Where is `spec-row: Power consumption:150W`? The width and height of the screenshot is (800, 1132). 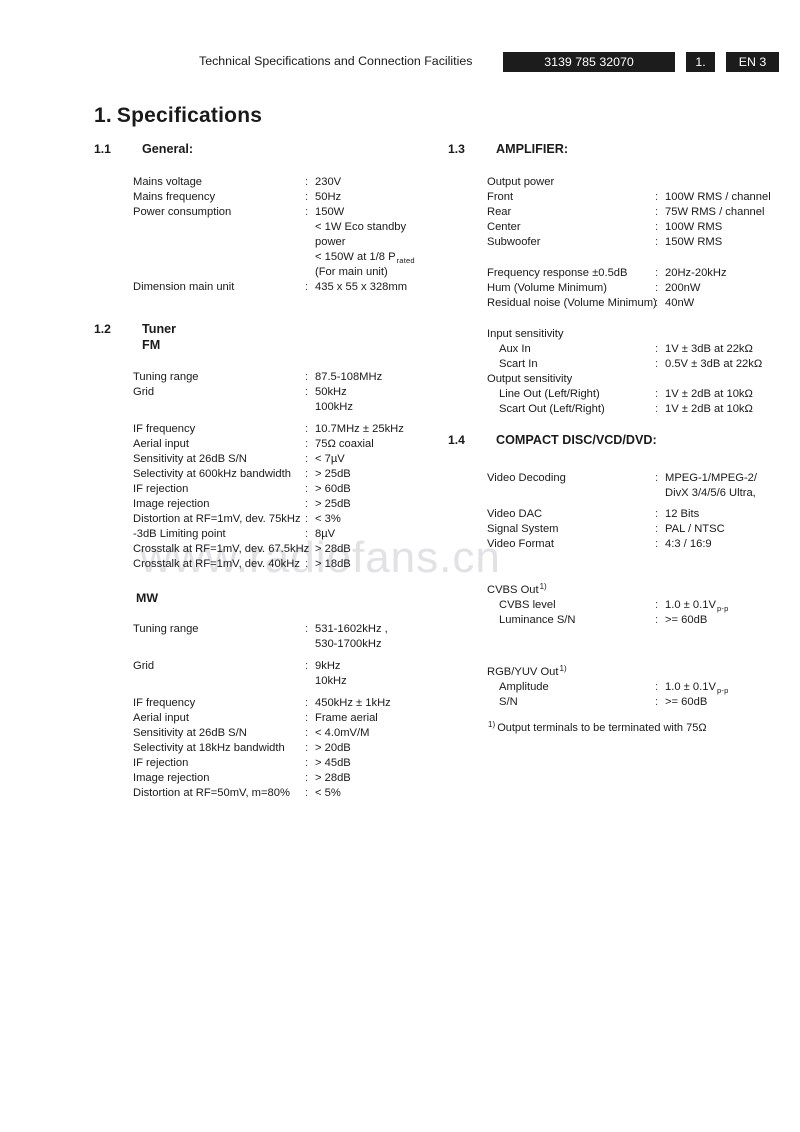
spec-row: Power consumption:150W is located at coordinates (283, 212).